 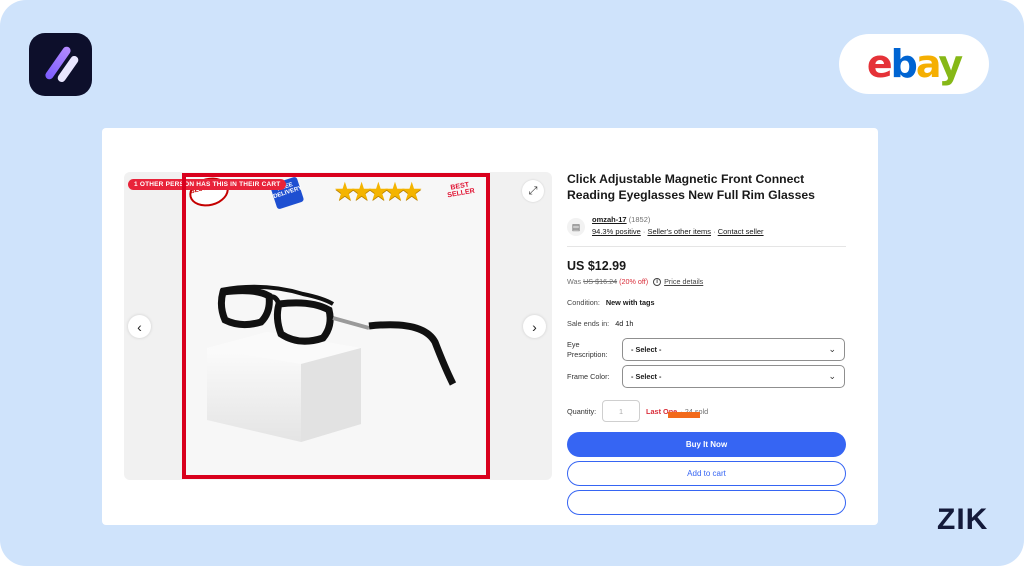 I want to click on previous-image-button: ‹, so click(x=139, y=326).